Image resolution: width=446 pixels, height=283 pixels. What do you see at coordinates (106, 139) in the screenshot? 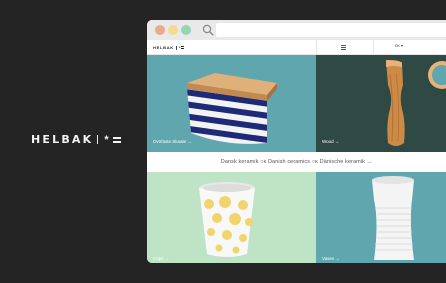
I see `brand-star: *` at bounding box center [106, 139].